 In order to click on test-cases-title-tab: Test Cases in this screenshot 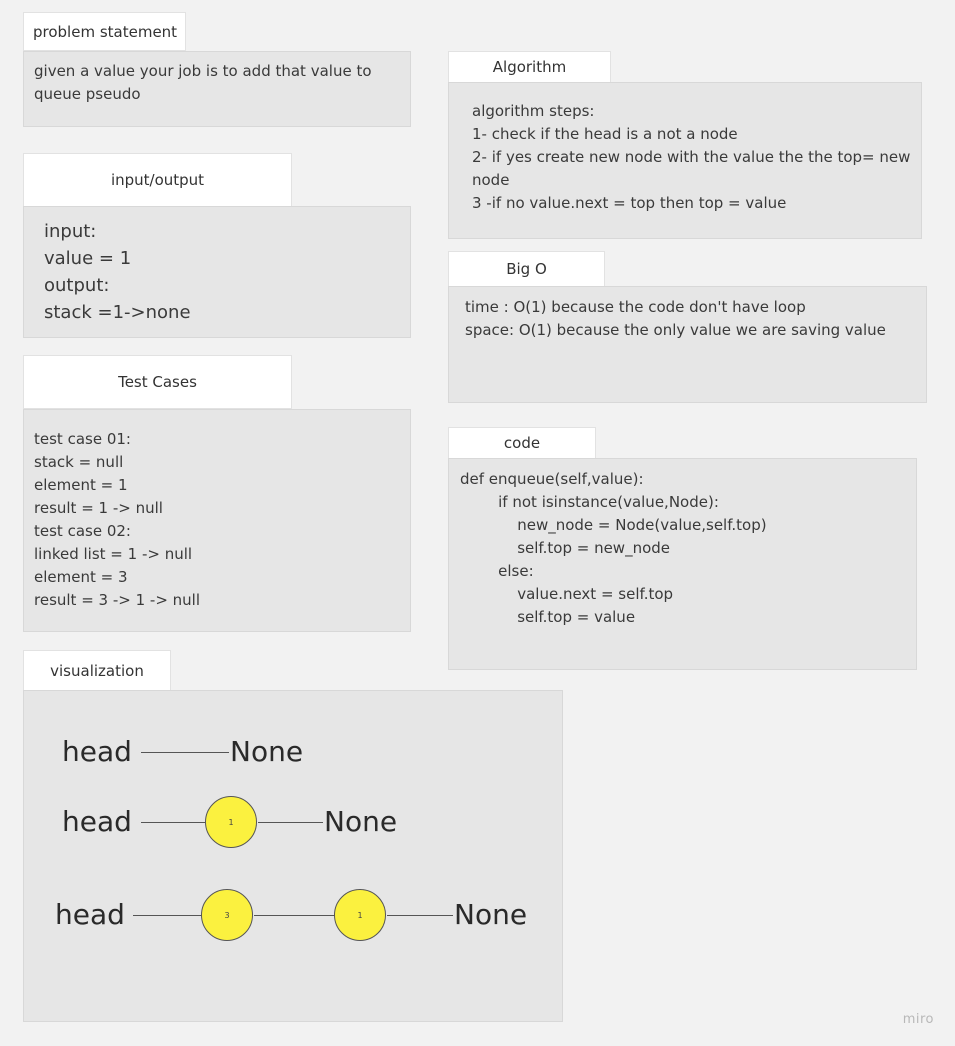, I will do `click(157, 382)`.